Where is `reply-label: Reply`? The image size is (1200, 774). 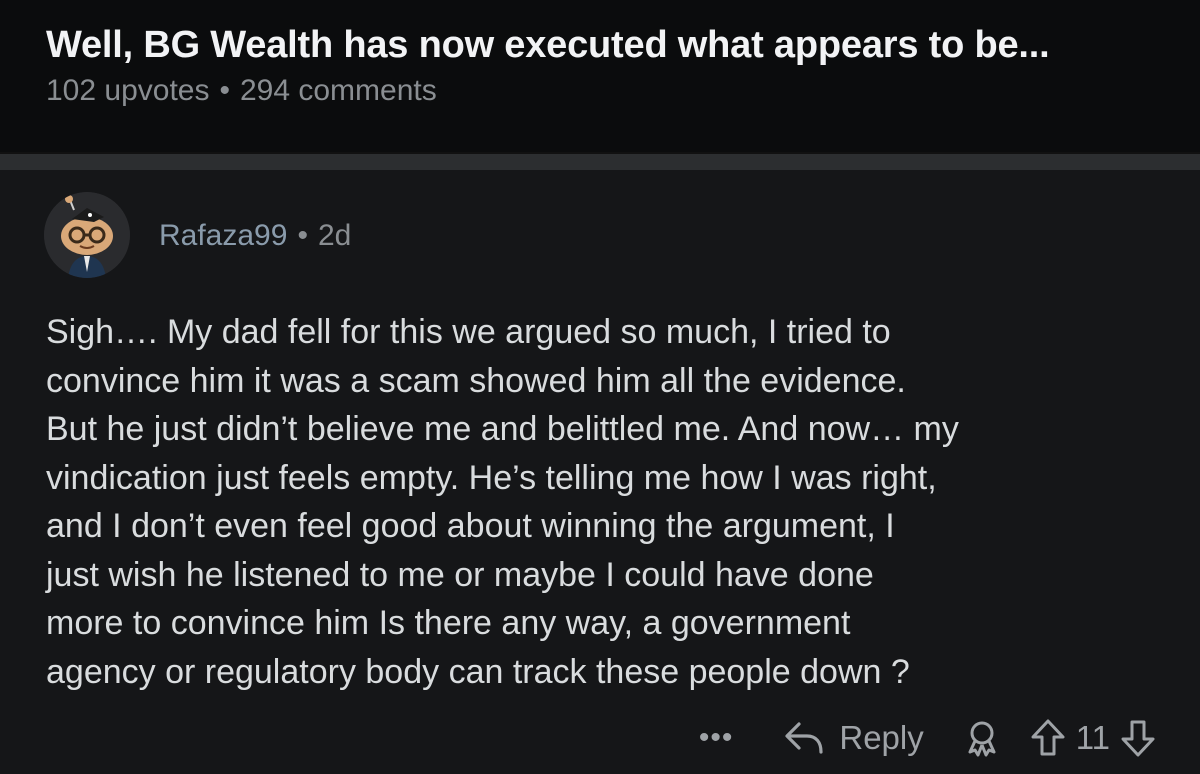 reply-label: Reply is located at coordinates (881, 737).